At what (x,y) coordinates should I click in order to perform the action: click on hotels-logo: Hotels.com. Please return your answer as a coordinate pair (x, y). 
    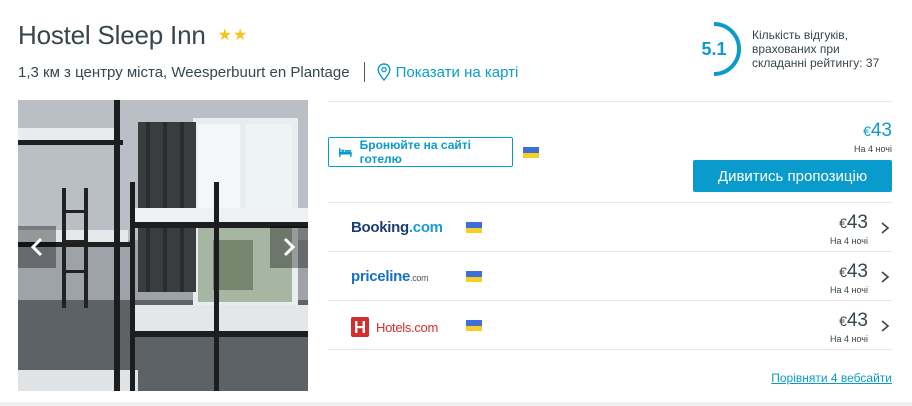
    Looking at the image, I should click on (394, 327).